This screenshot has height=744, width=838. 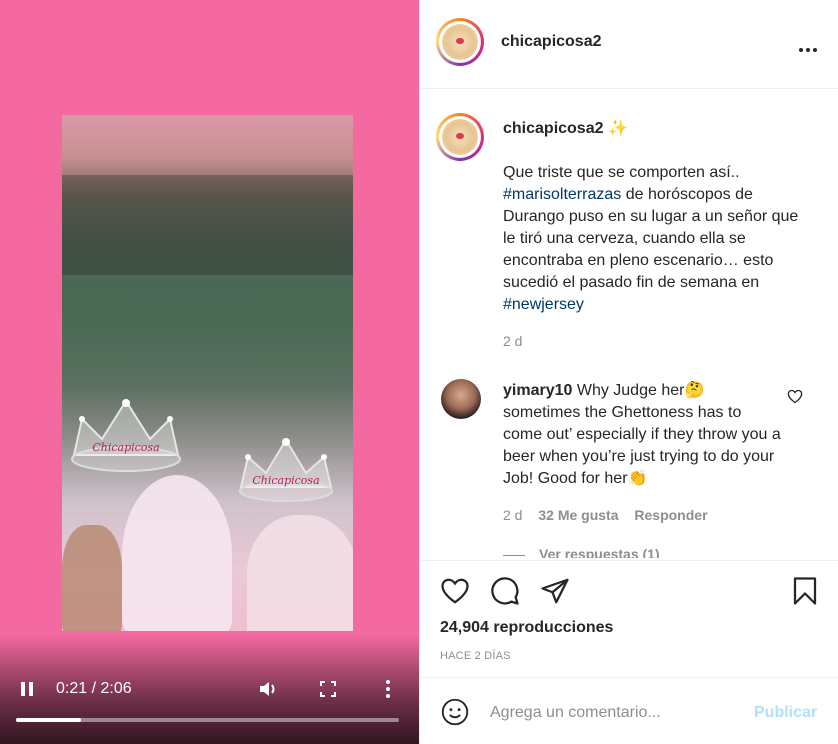 I want to click on comment-meta: 2 d 32 Me gusta Responder, so click(x=605, y=515).